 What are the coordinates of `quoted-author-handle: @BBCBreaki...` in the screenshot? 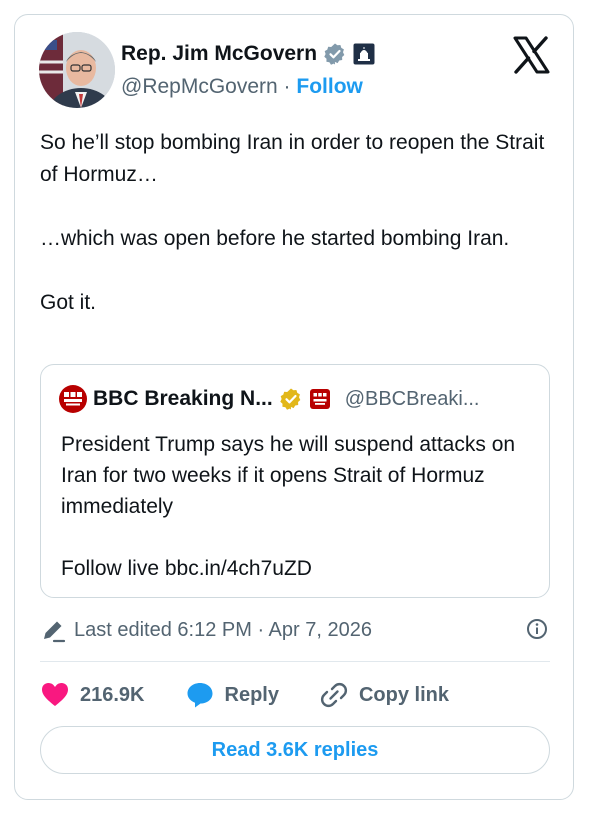 It's located at (412, 399).